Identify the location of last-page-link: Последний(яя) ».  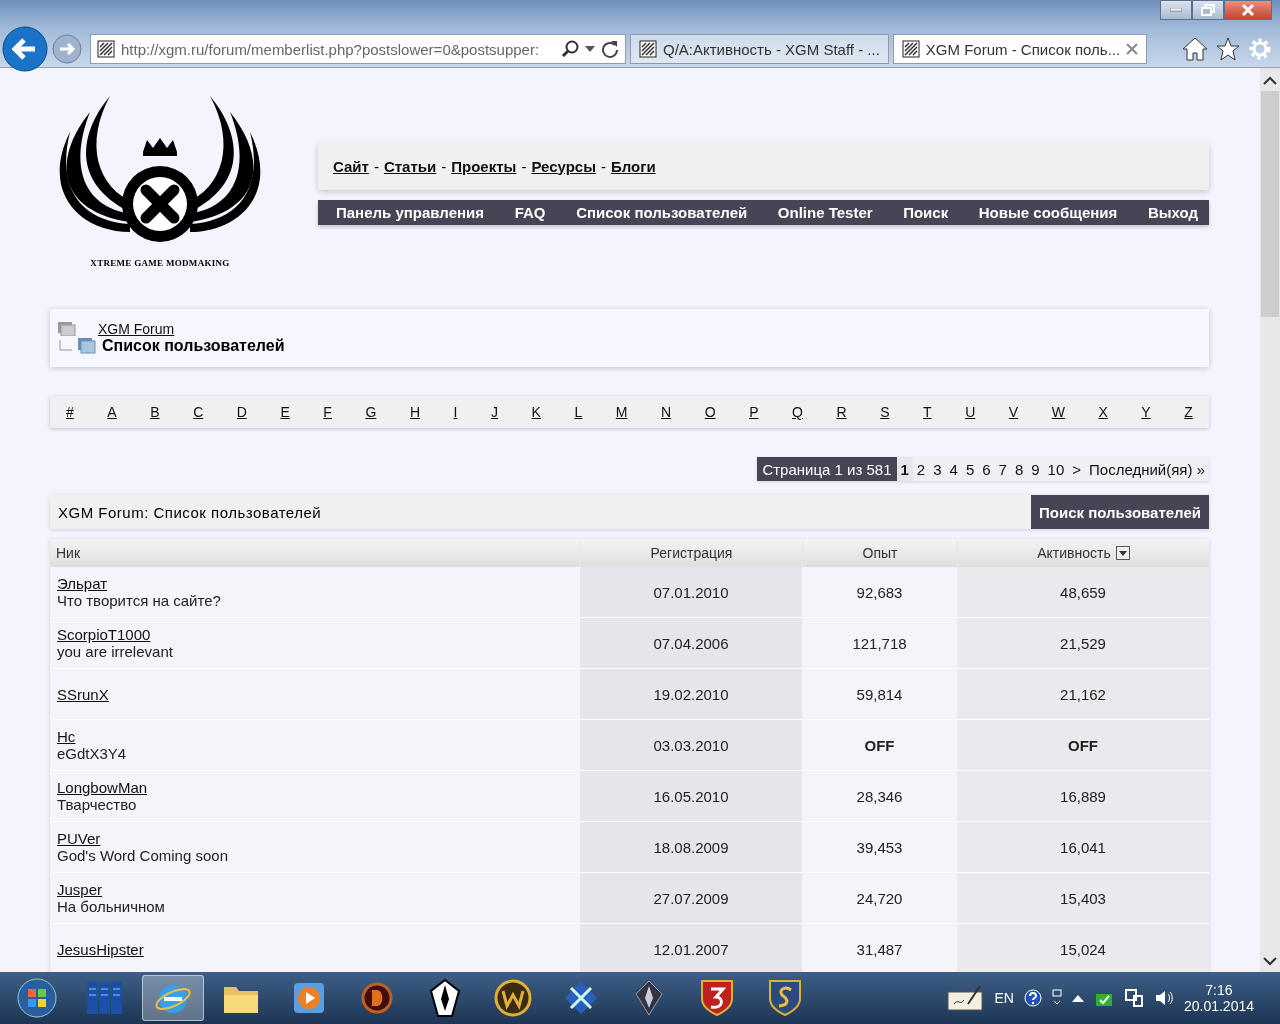
(1147, 469).